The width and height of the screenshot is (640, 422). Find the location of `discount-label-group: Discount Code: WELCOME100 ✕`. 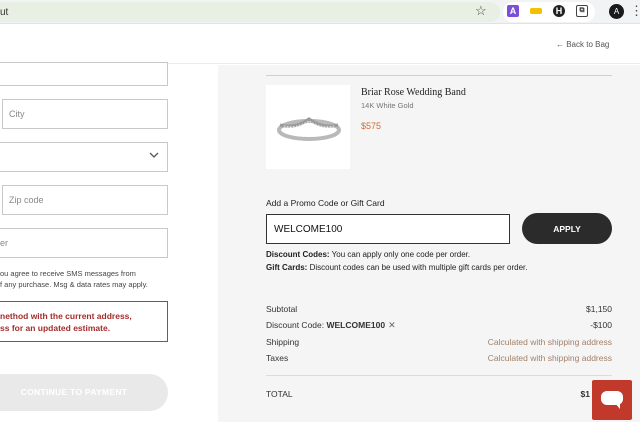

discount-label-group: Discount Code: WELCOME100 ✕ is located at coordinates (331, 325).